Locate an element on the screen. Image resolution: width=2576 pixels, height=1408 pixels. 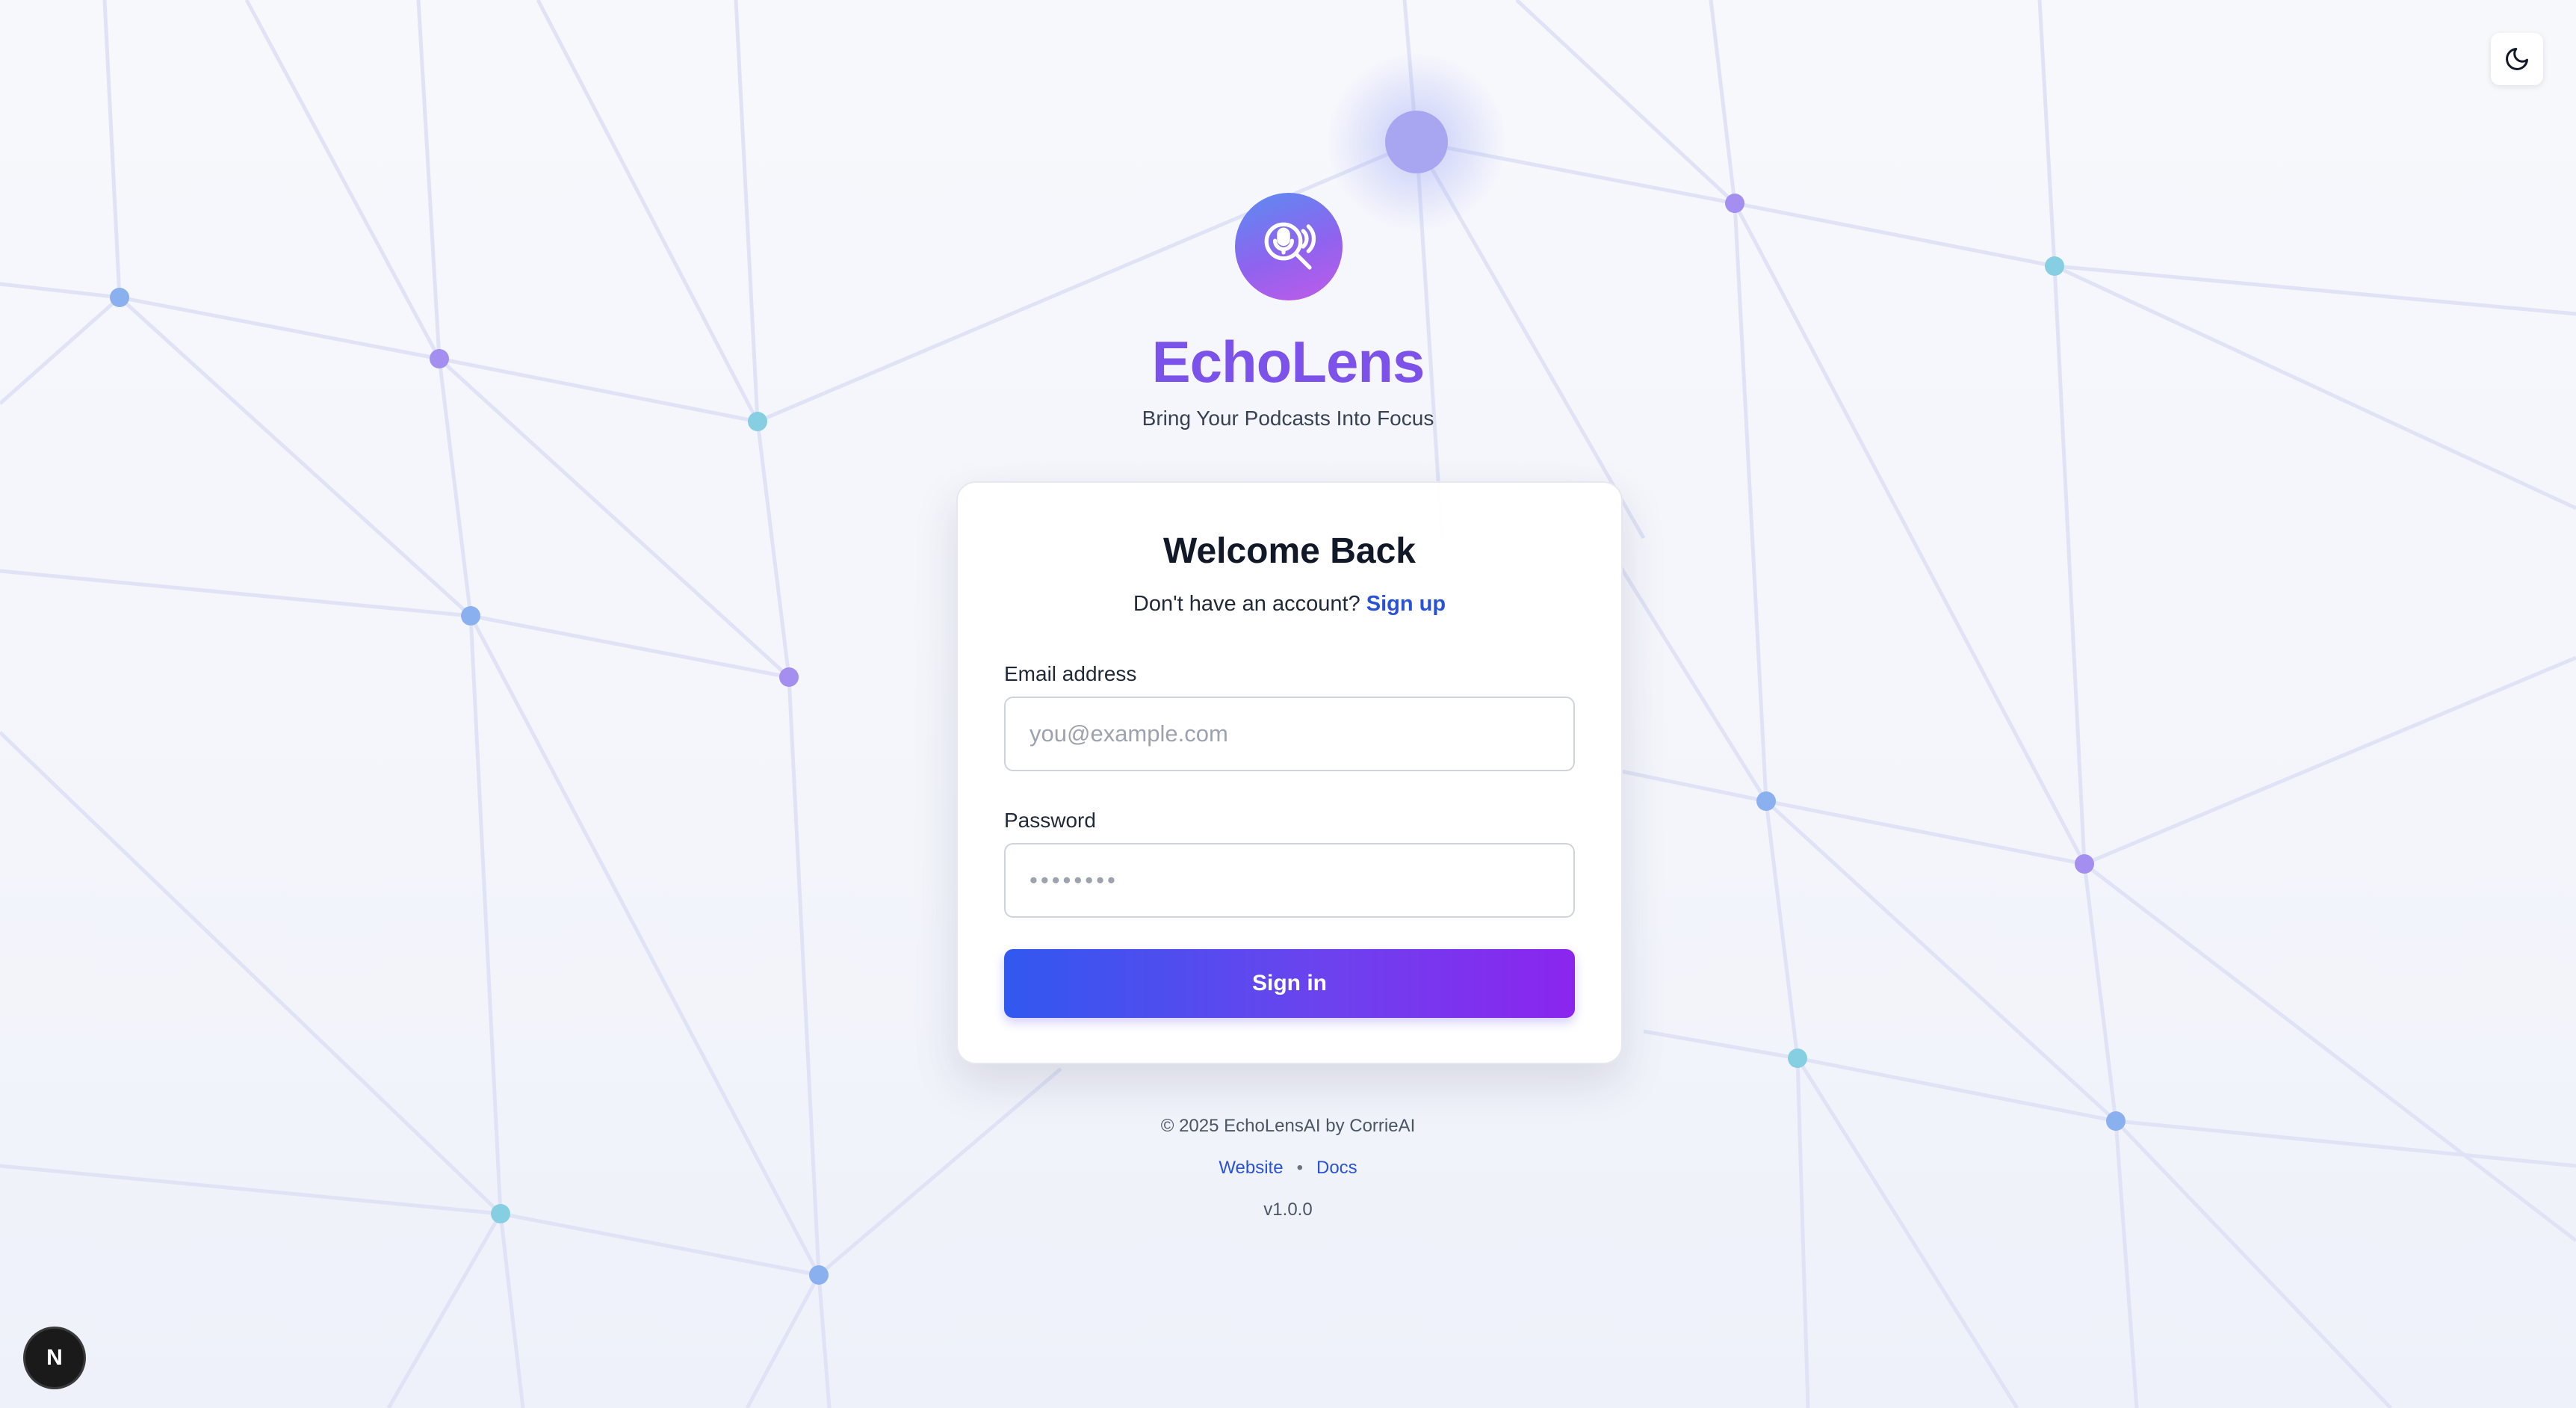
login-title: Welcome Back is located at coordinates (1289, 551).